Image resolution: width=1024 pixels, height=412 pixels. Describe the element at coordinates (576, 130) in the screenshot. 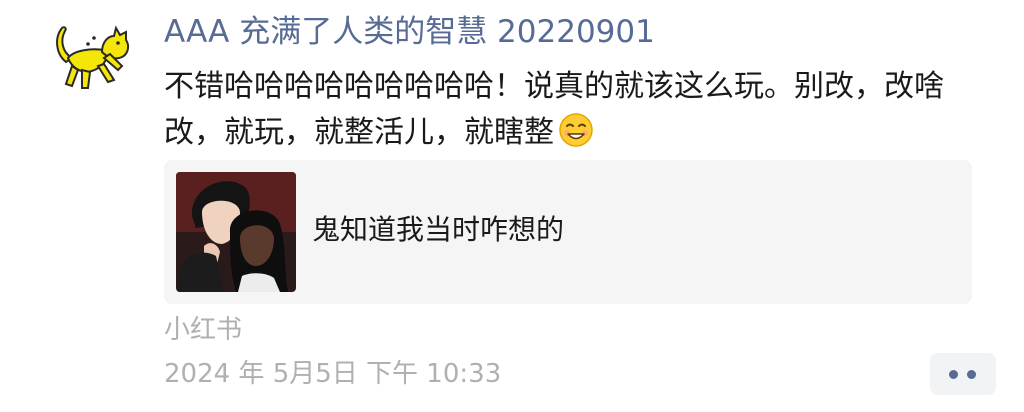

I see `grinning-squint-face-icon` at that location.